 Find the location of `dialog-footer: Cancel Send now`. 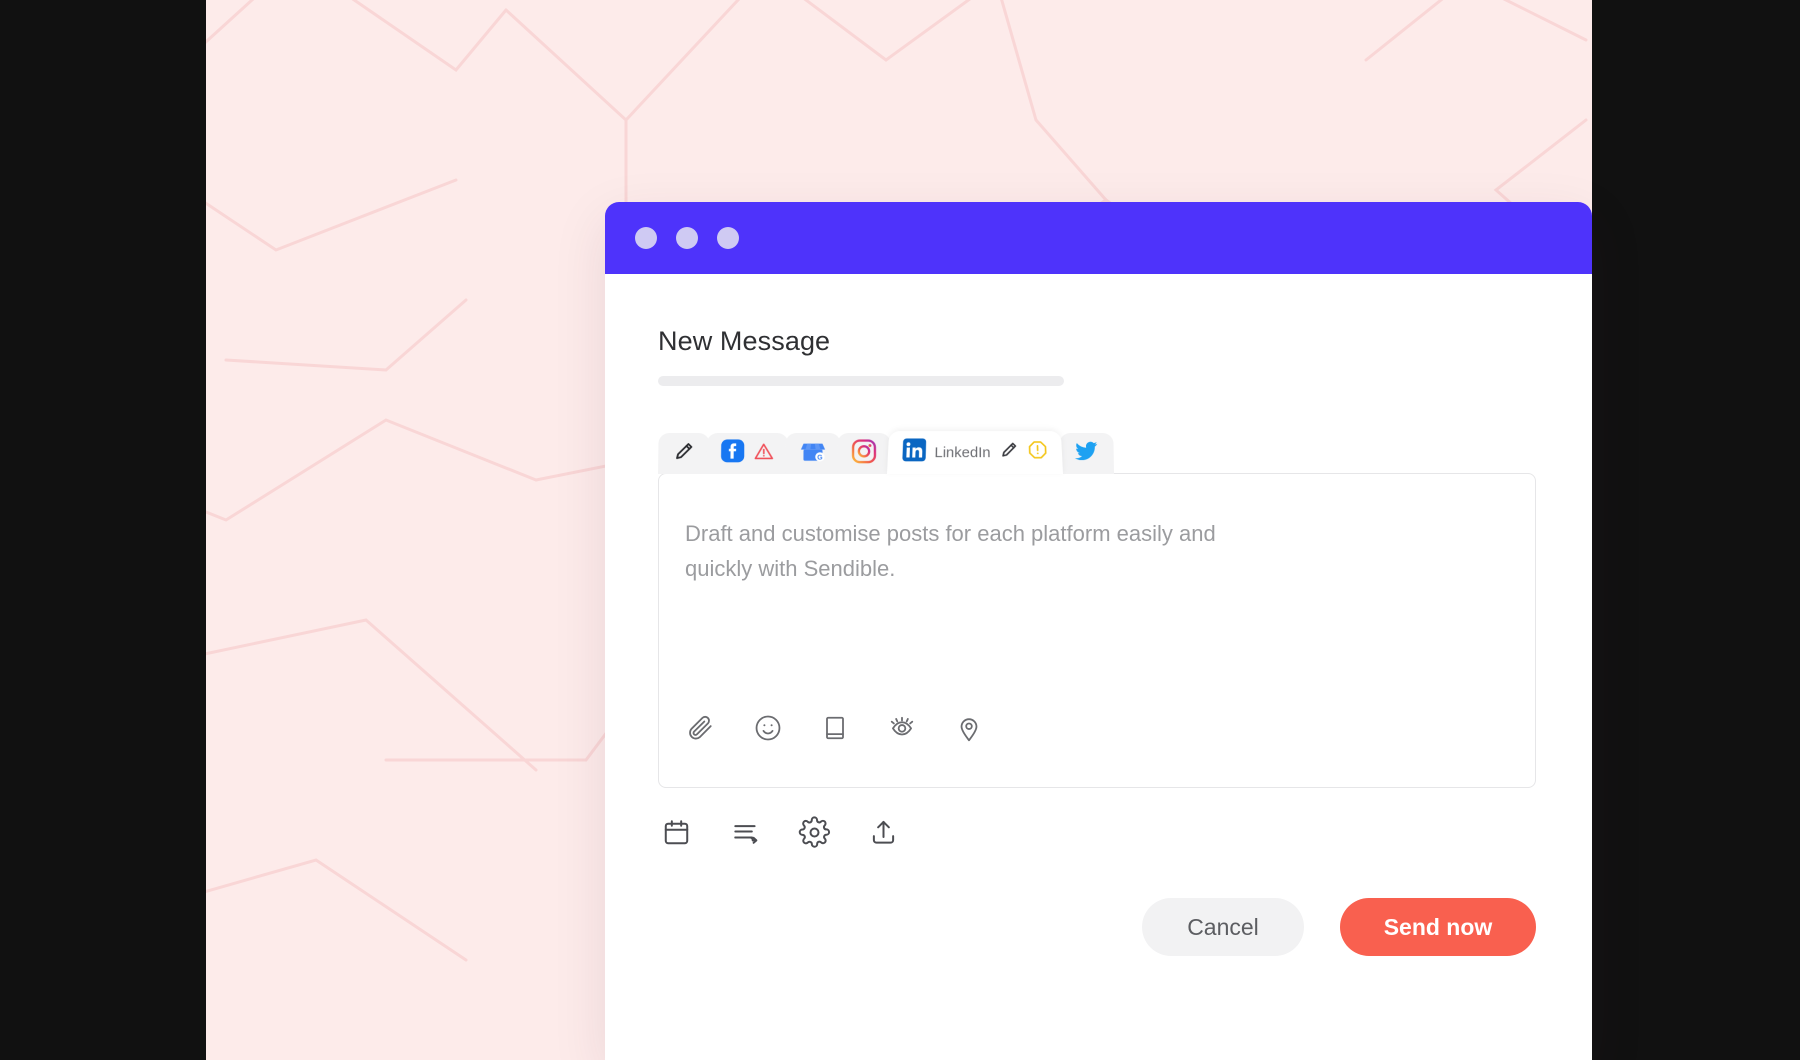

dialog-footer: Cancel Send now is located at coordinates (1339, 927).